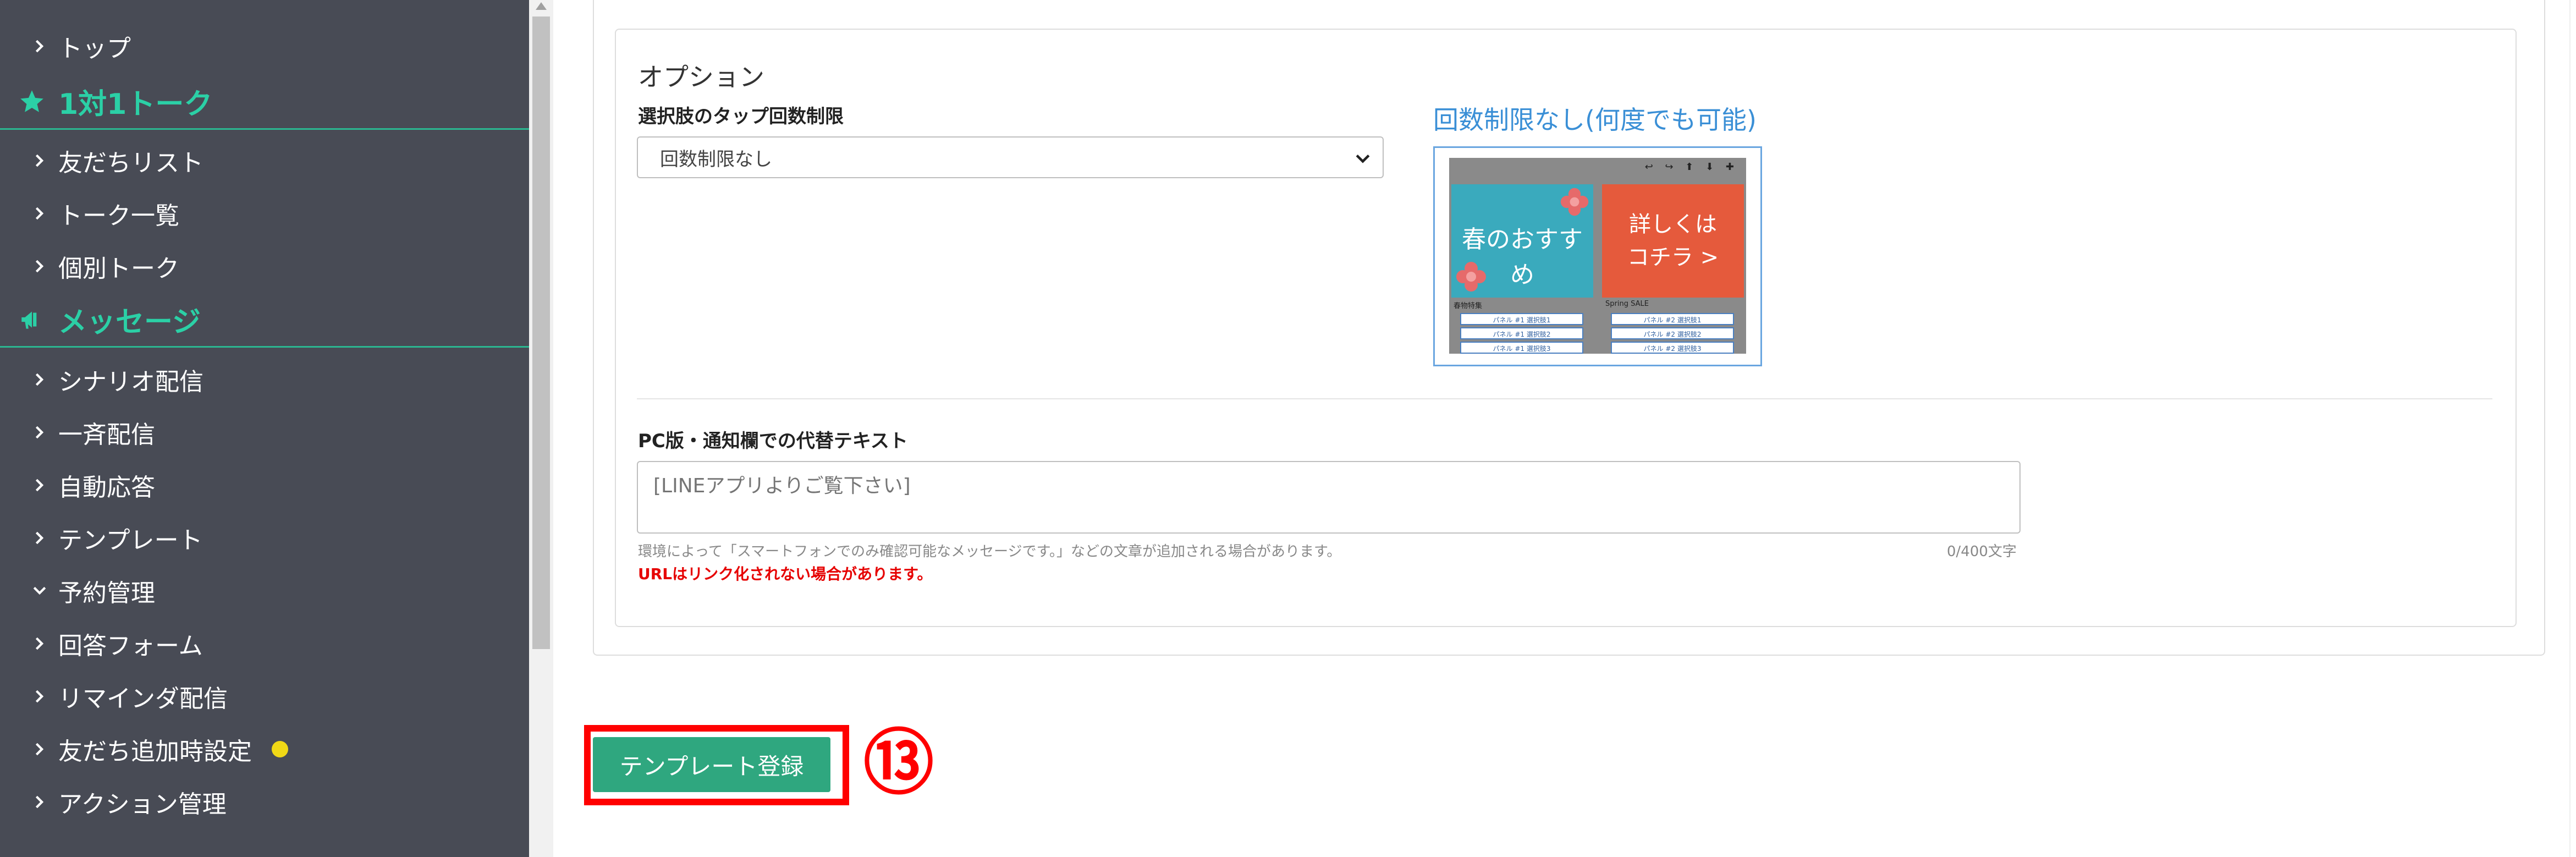 This screenshot has height=857, width=2576. I want to click on preview-choice-button: パネル #1 選択肢3, so click(1521, 348).